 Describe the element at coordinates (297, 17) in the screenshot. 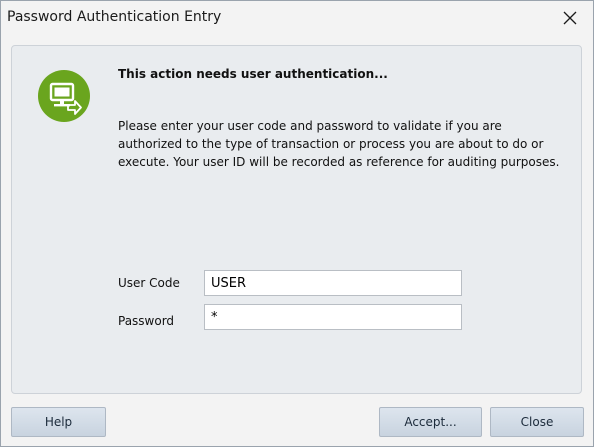

I see `title-bar: Password Authentication Entry` at that location.